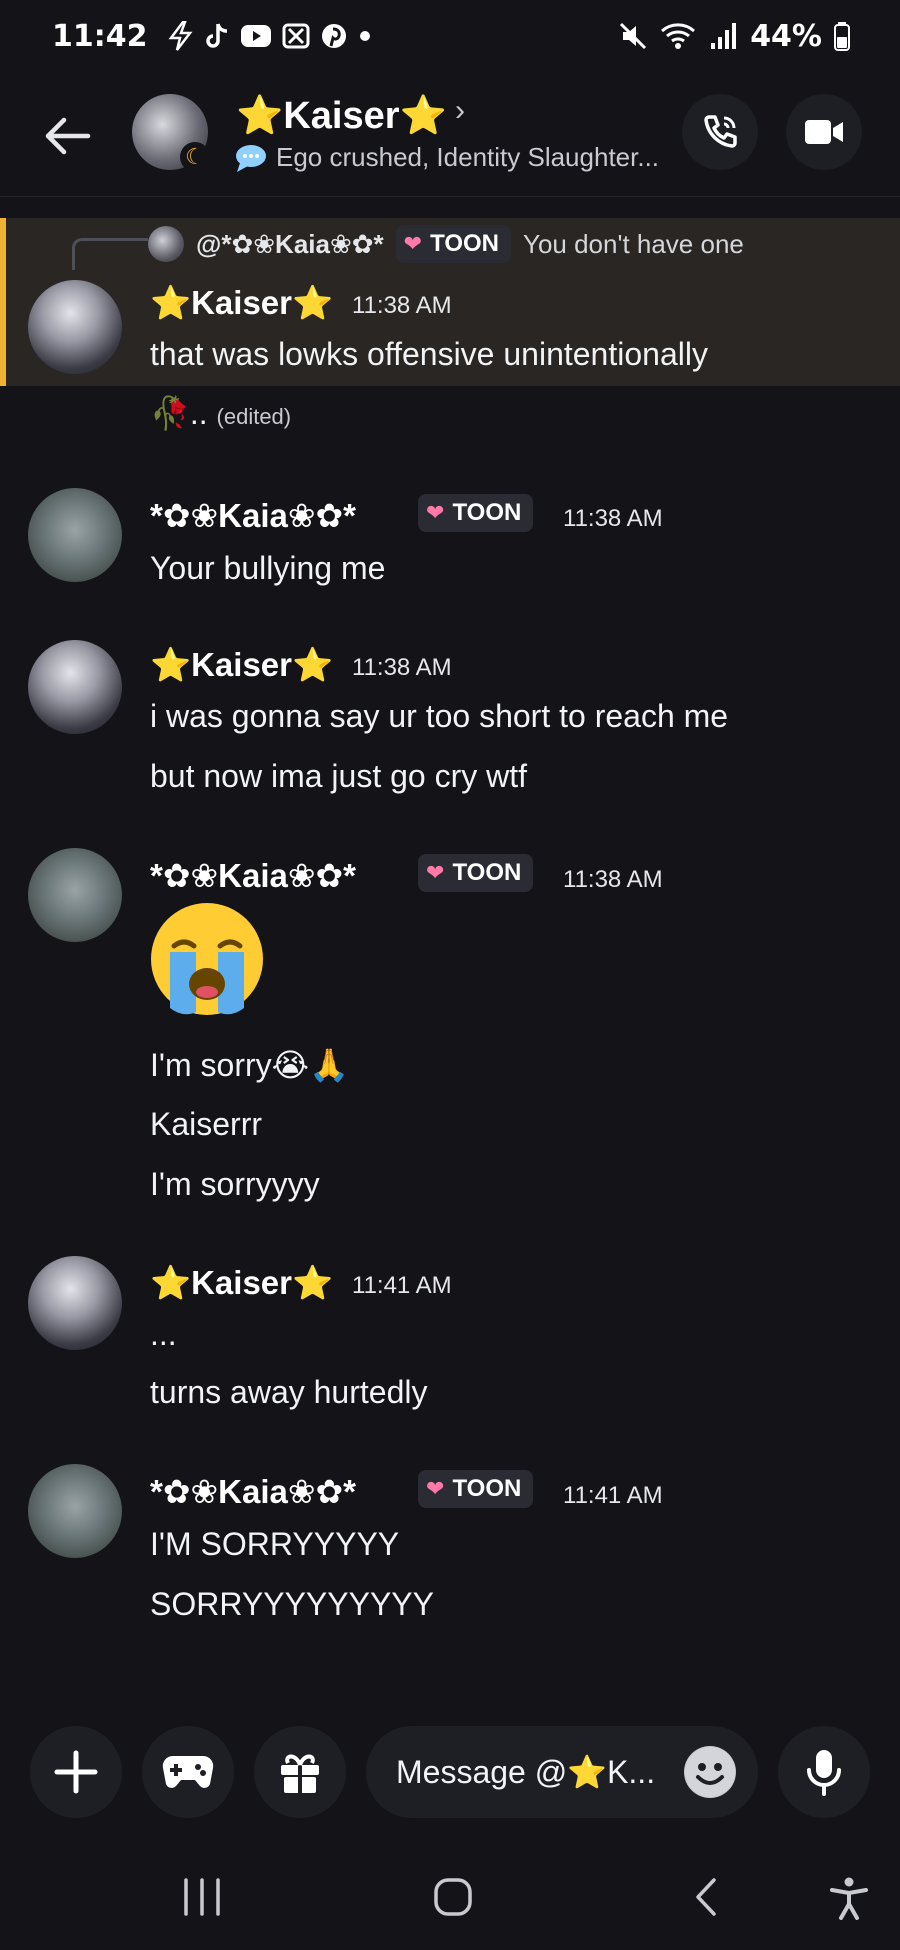 Image resolution: width=900 pixels, height=1950 pixels. What do you see at coordinates (180, 36) in the screenshot?
I see `bolt-icon` at bounding box center [180, 36].